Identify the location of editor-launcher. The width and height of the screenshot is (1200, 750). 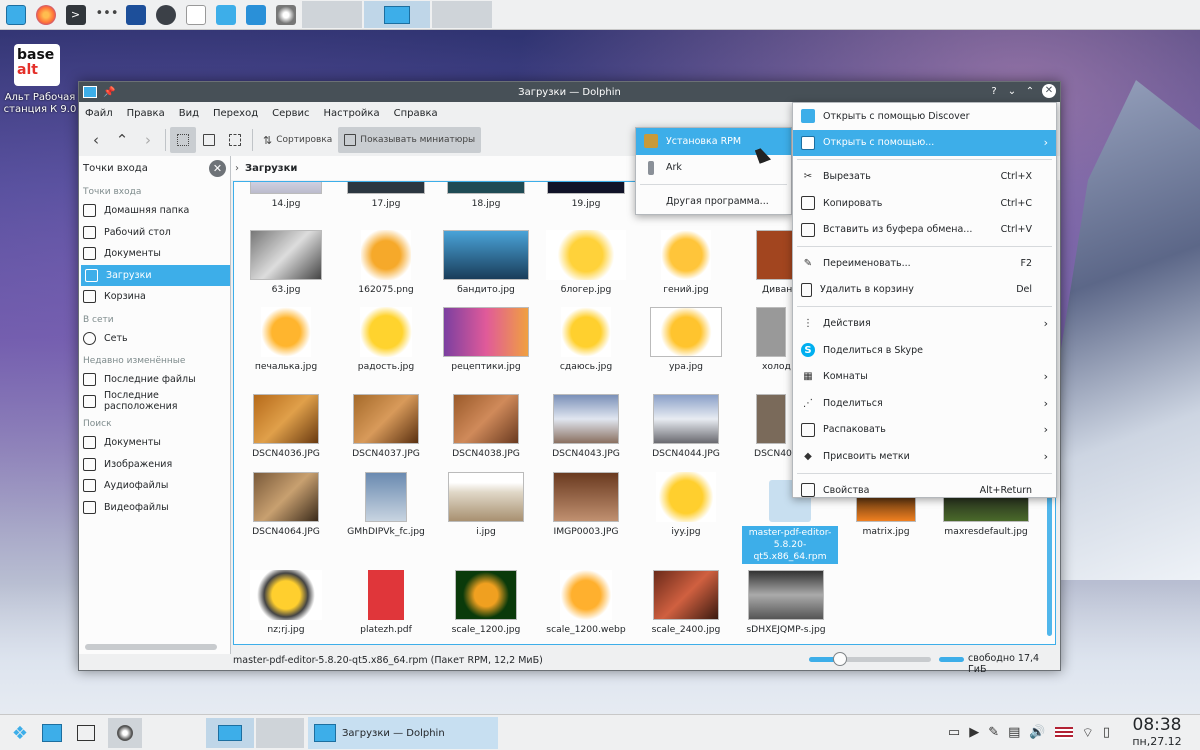
(255, 14).